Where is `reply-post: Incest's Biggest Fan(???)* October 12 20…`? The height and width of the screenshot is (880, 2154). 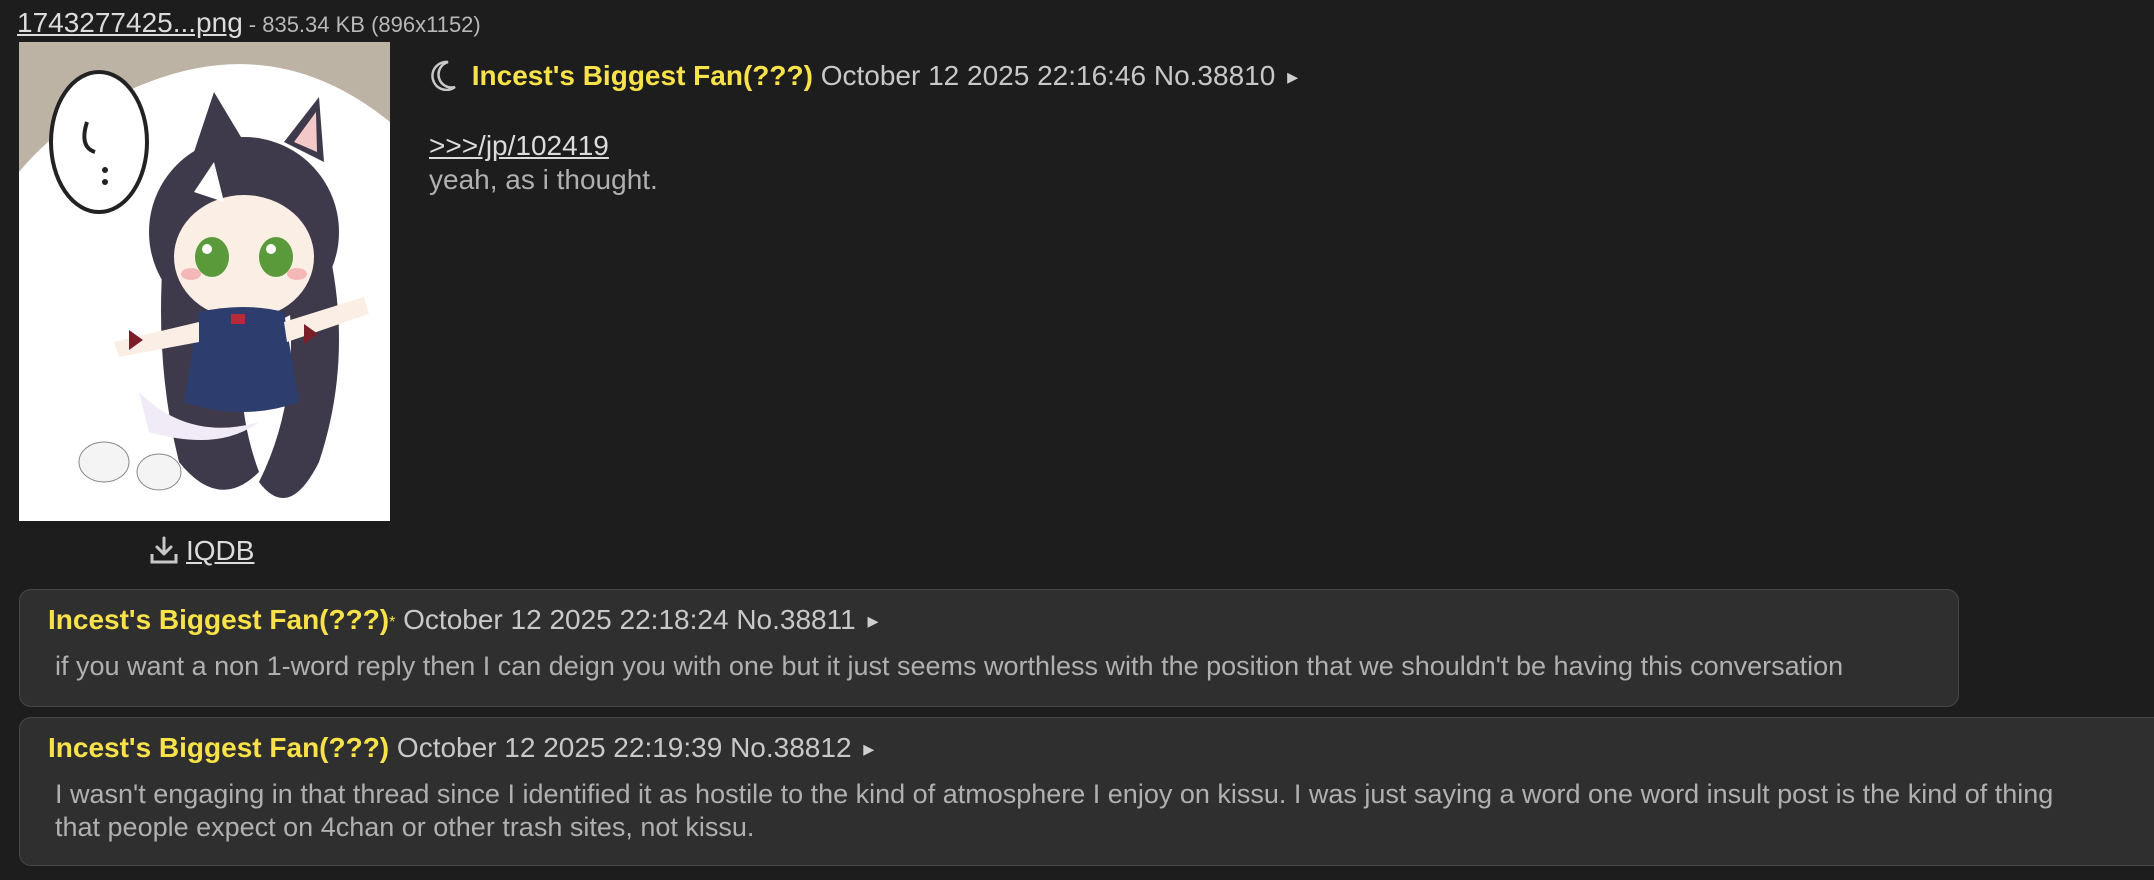 reply-post: Incest's Biggest Fan(???)* October 12 20… is located at coordinates (989, 648).